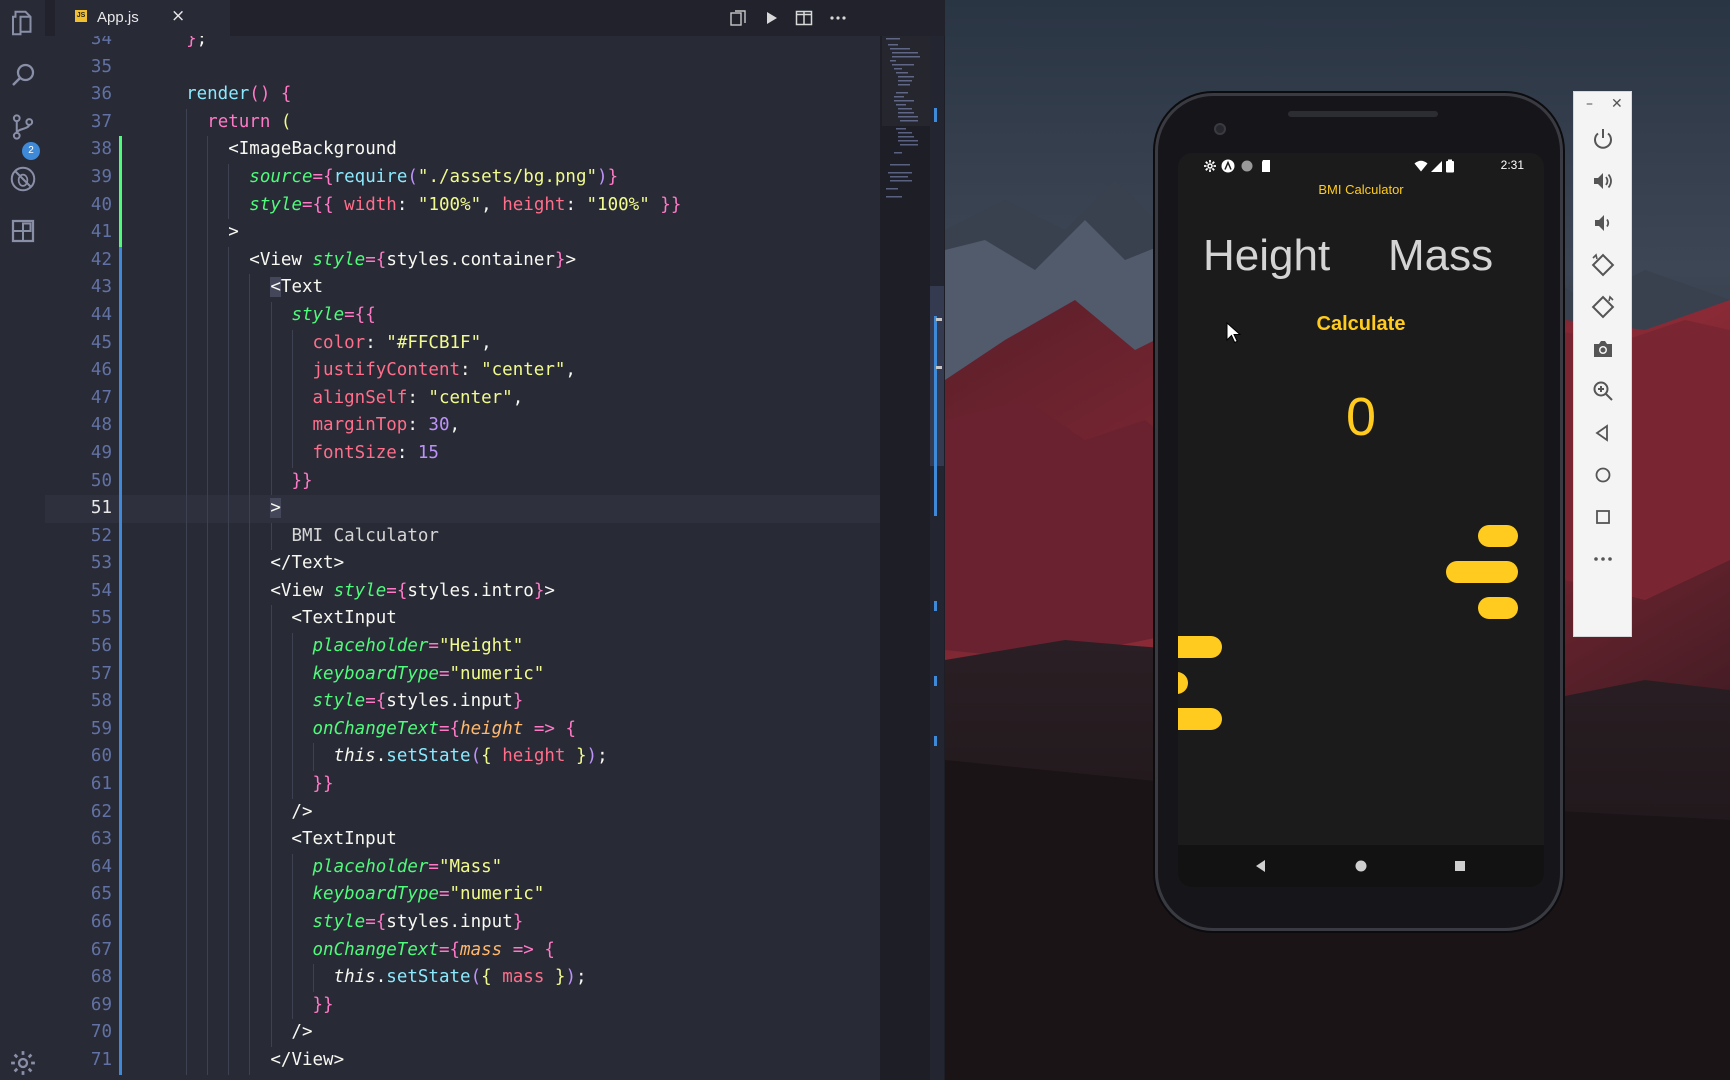 This screenshot has height=1080, width=1730. What do you see at coordinates (23, 23) in the screenshot?
I see `explorer-icon` at bounding box center [23, 23].